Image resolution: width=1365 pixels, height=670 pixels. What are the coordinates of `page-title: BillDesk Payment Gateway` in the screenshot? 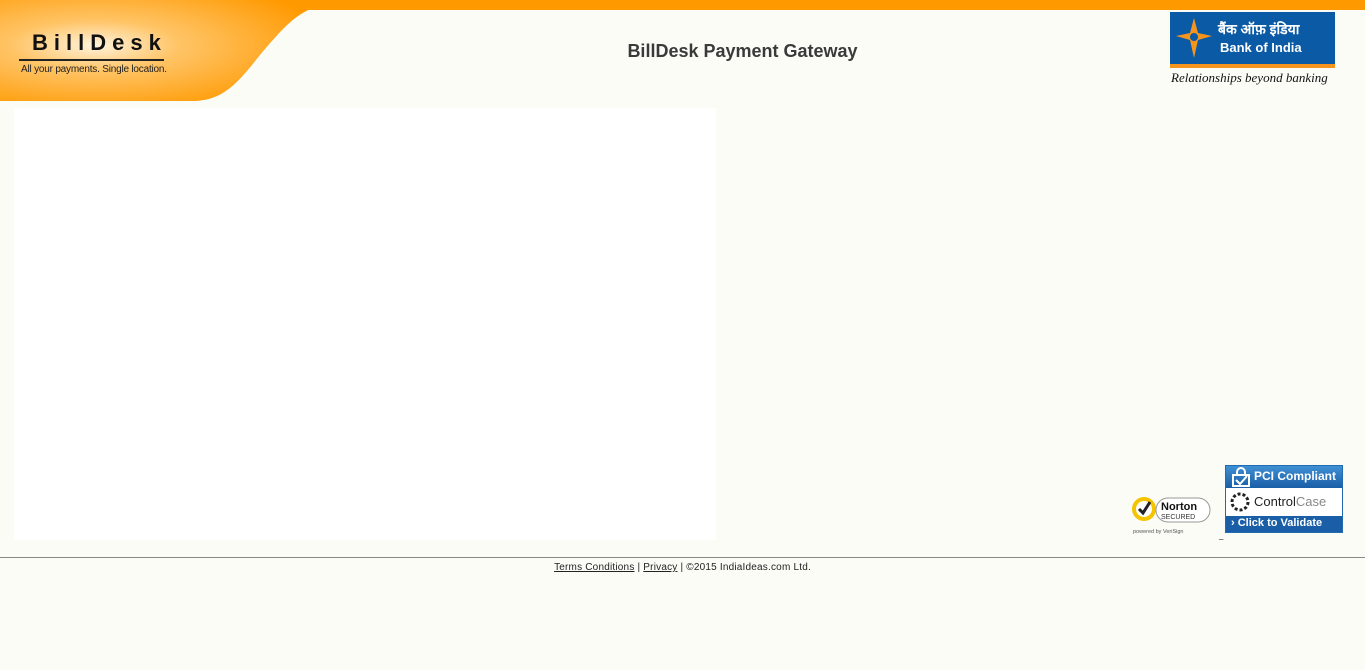 It's located at (742, 51).